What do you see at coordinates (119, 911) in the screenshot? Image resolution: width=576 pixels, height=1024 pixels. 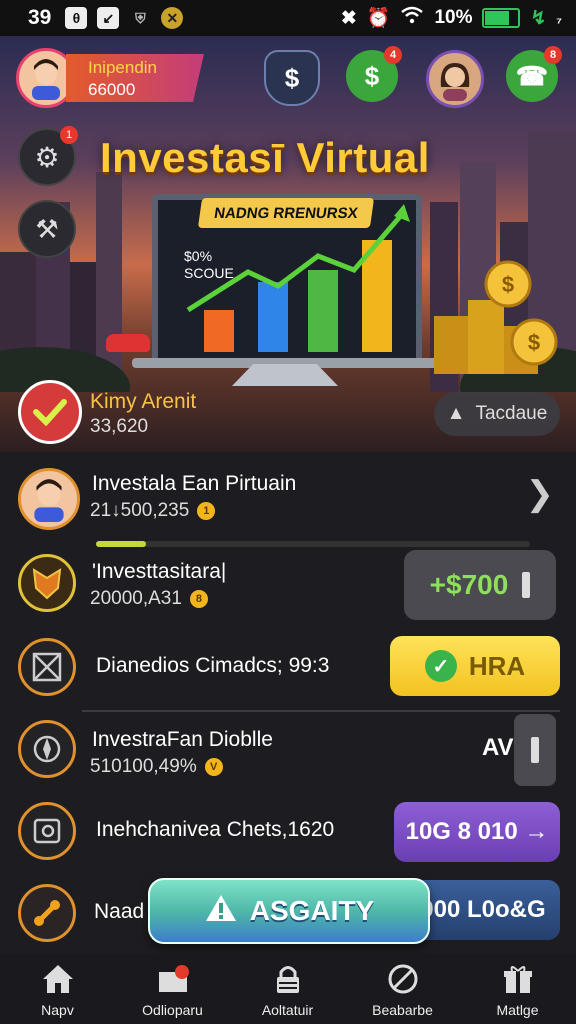 I see `row-title: Naad` at bounding box center [119, 911].